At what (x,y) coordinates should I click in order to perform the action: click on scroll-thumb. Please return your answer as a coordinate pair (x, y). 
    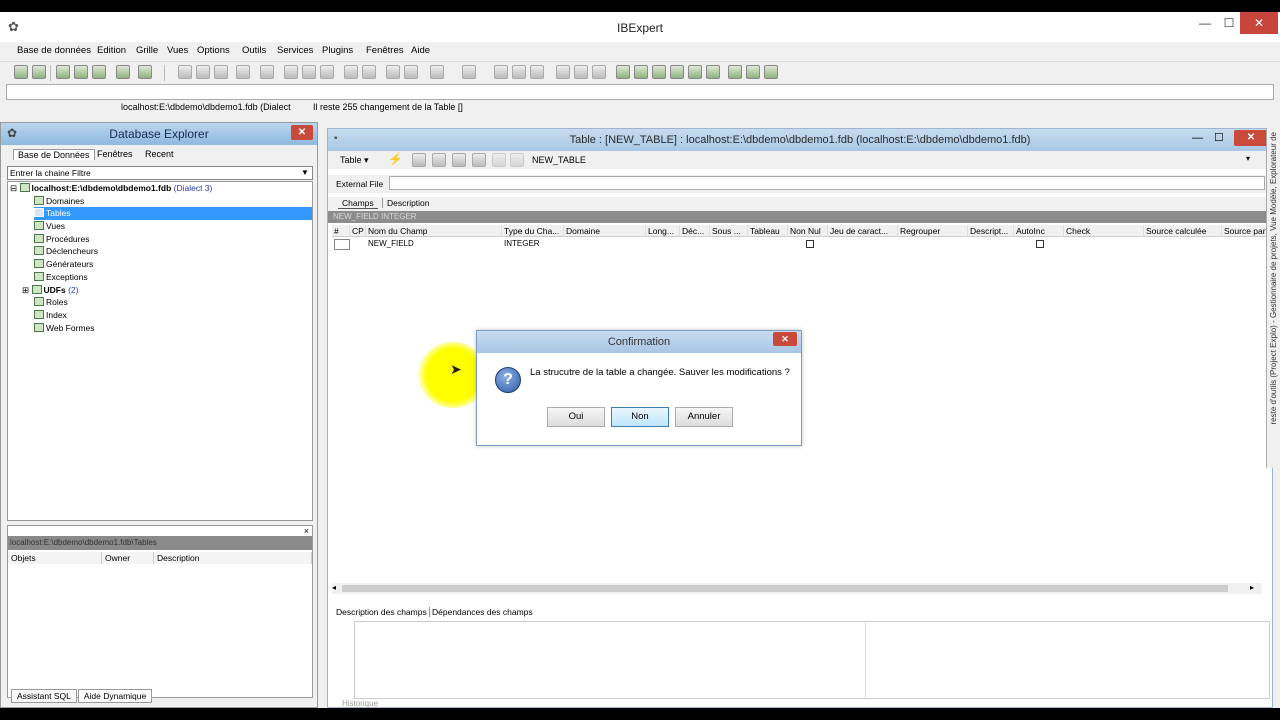
    Looking at the image, I should click on (785, 588).